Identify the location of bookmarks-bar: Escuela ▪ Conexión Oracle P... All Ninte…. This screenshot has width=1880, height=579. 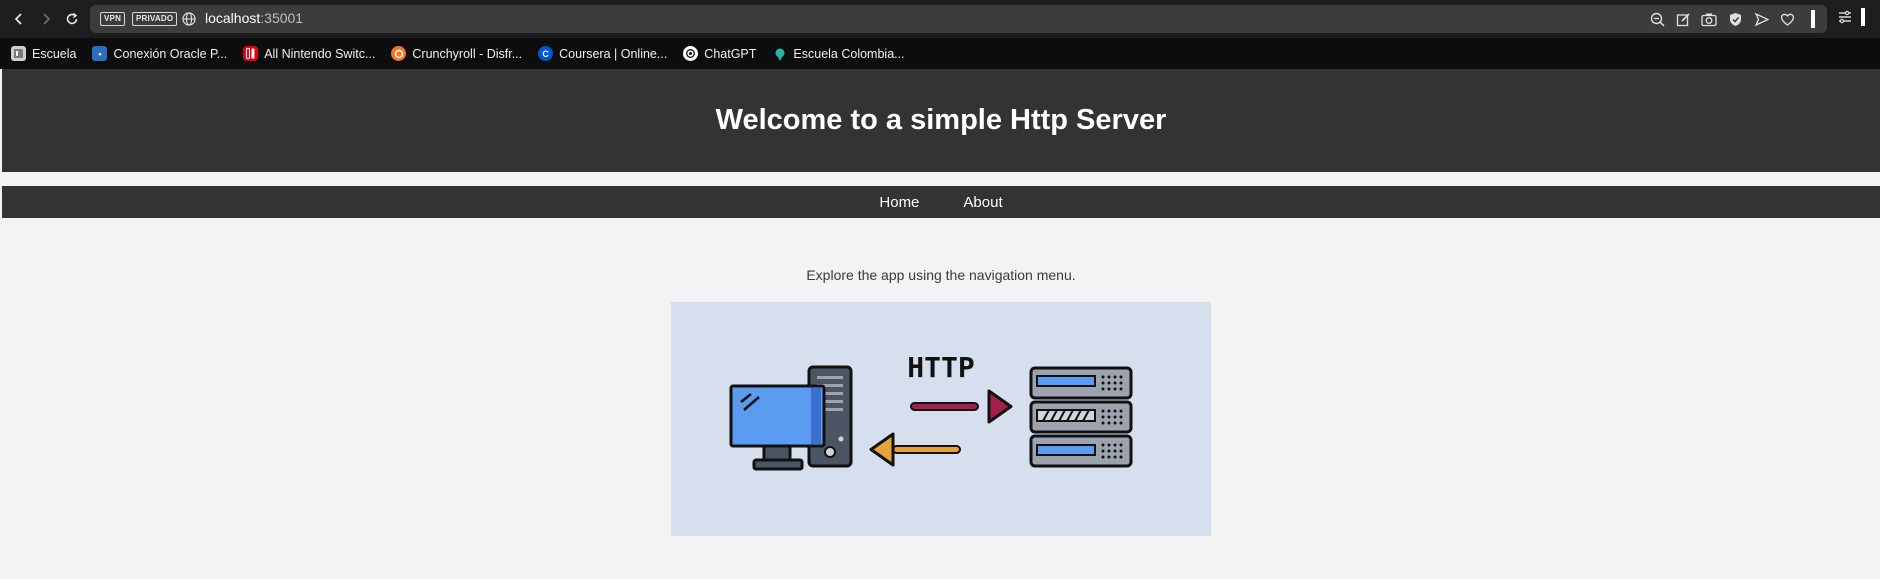
(940, 53).